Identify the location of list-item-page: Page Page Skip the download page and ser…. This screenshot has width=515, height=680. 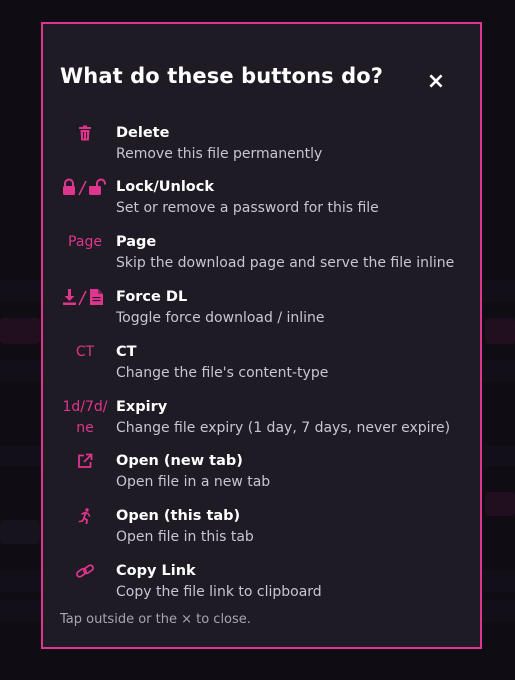
(263, 257).